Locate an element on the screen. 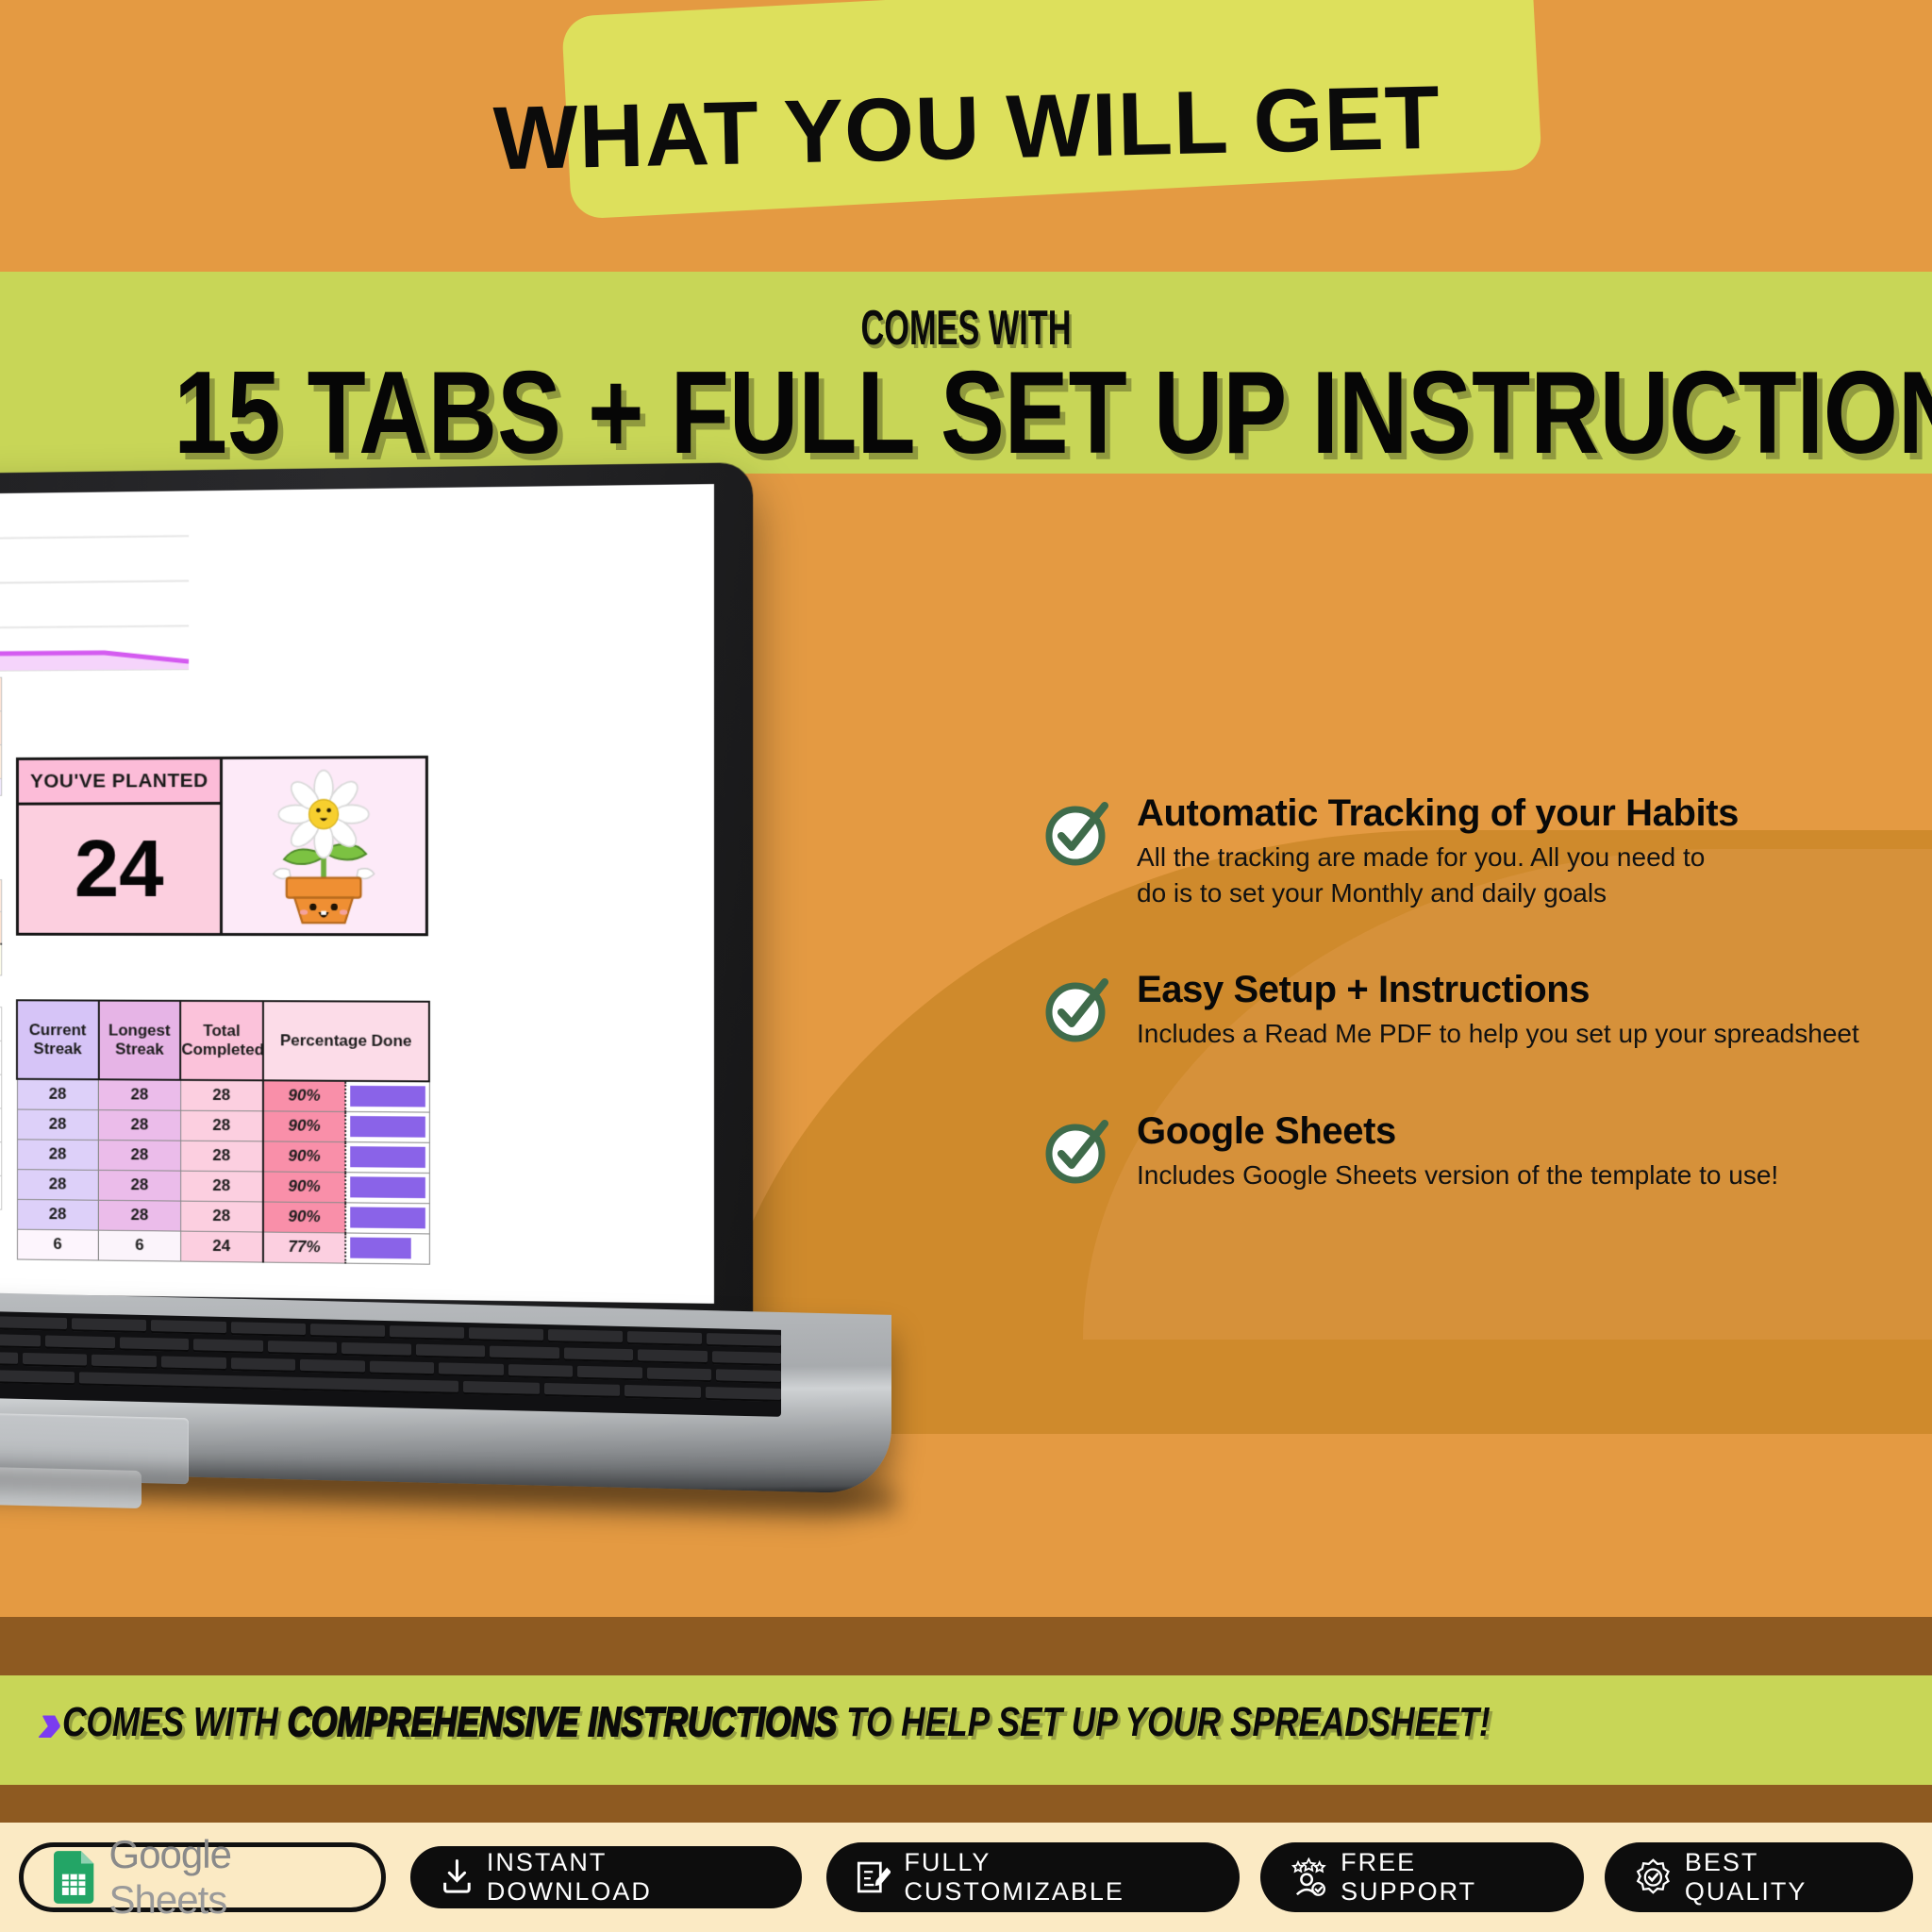 This screenshot has height=1932, width=1932. headline-main: 15 TABS + FULL SET UP INSTRUCTIONS is located at coordinates (1053, 413).